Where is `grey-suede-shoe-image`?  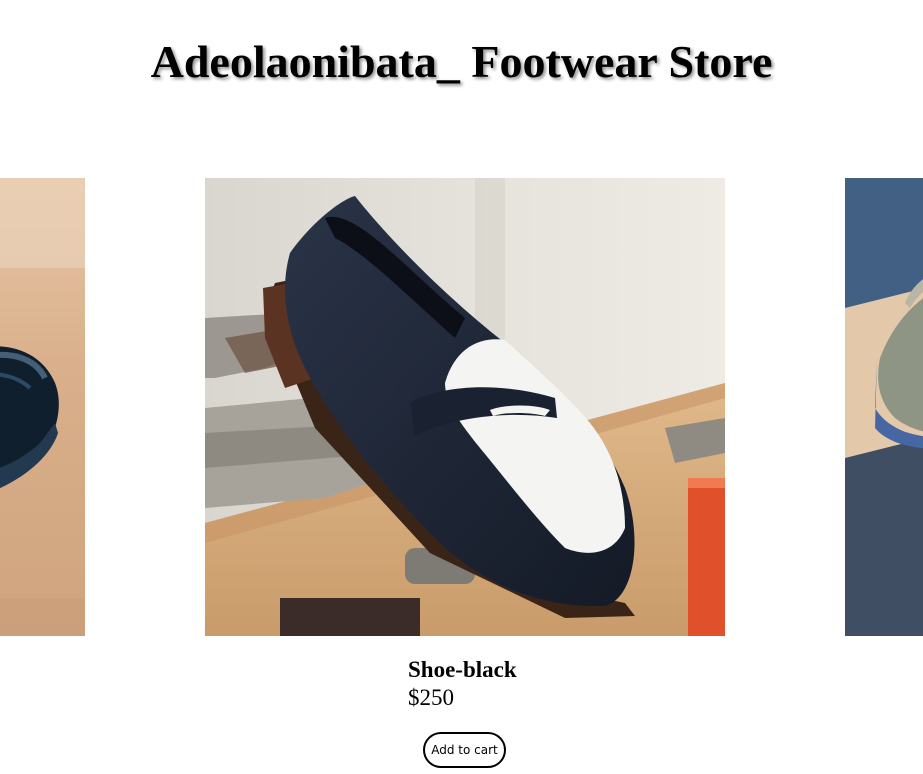 grey-suede-shoe-image is located at coordinates (884, 407).